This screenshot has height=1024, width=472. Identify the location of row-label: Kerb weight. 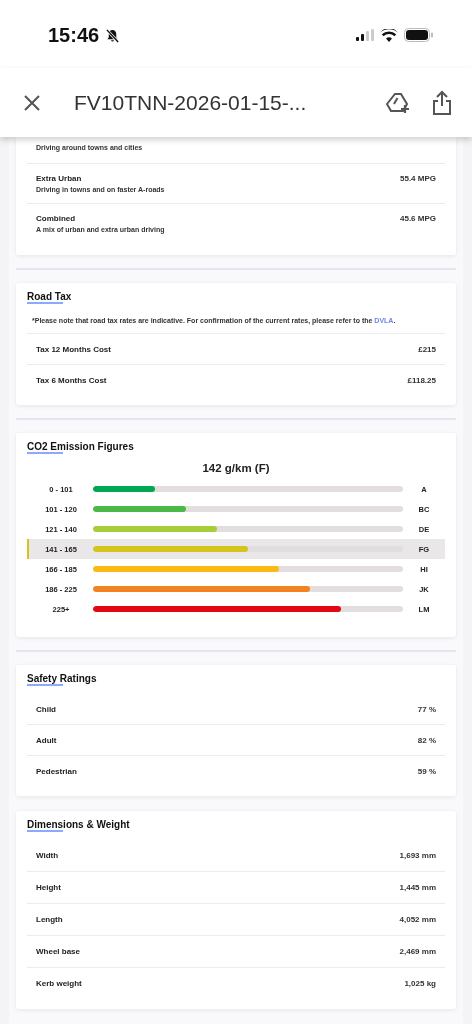
(59, 984).